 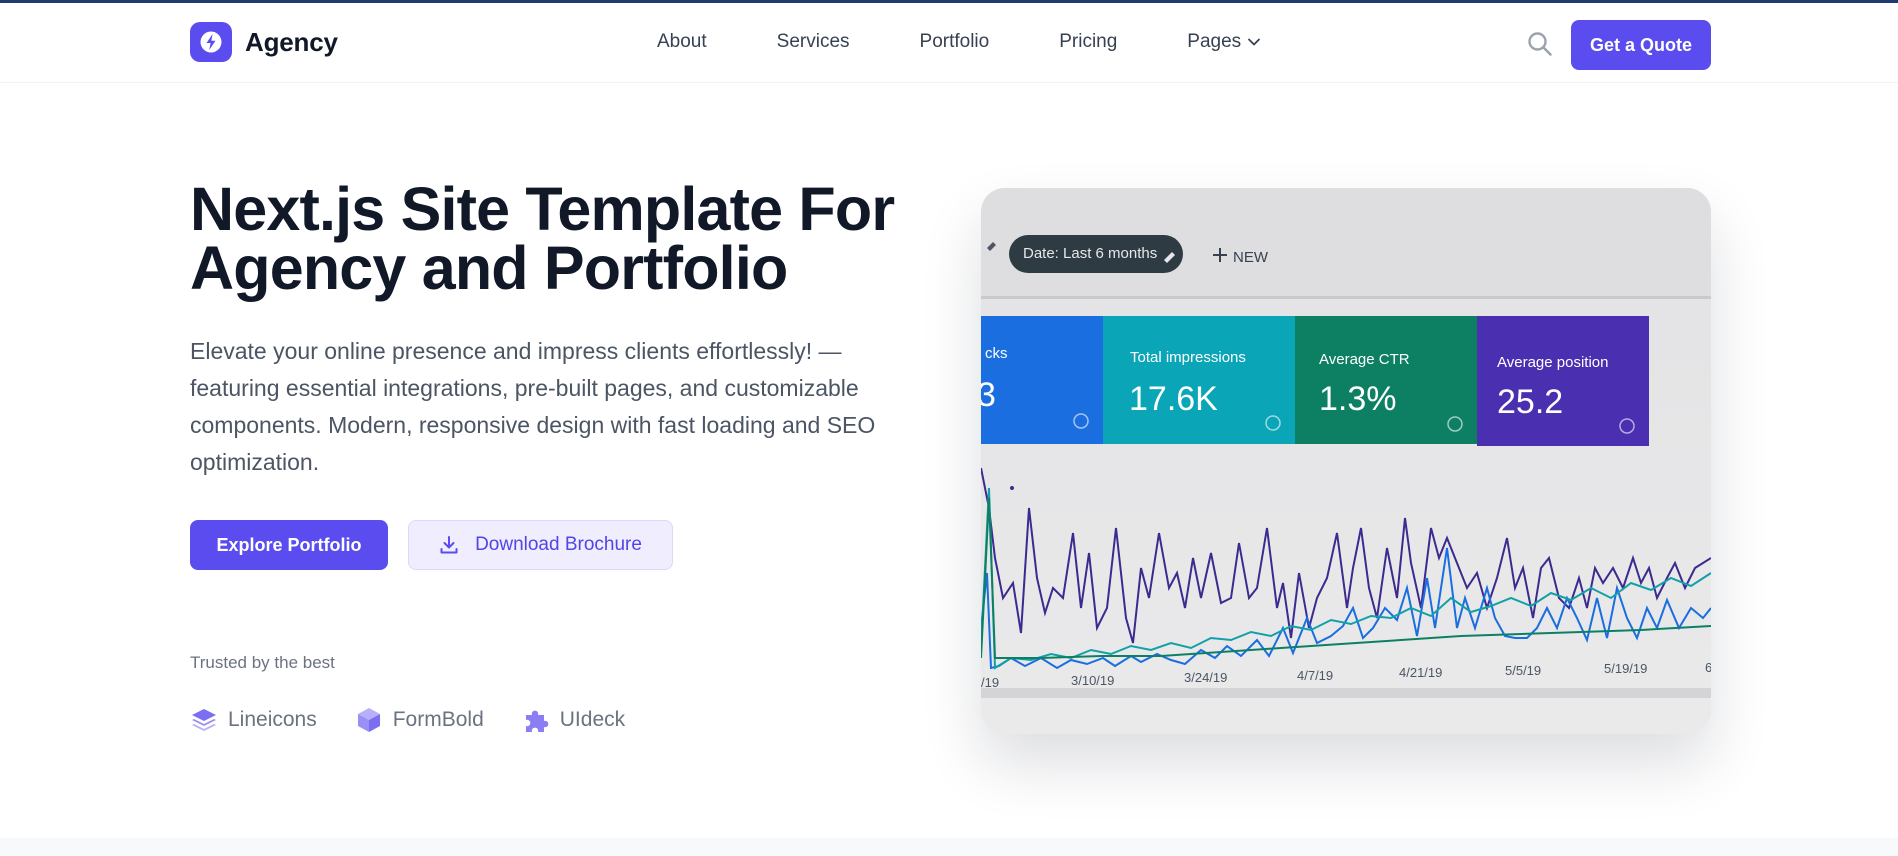 What do you see at coordinates (542, 209) in the screenshot?
I see `hero-title-line1: Next.js Site Template For` at bounding box center [542, 209].